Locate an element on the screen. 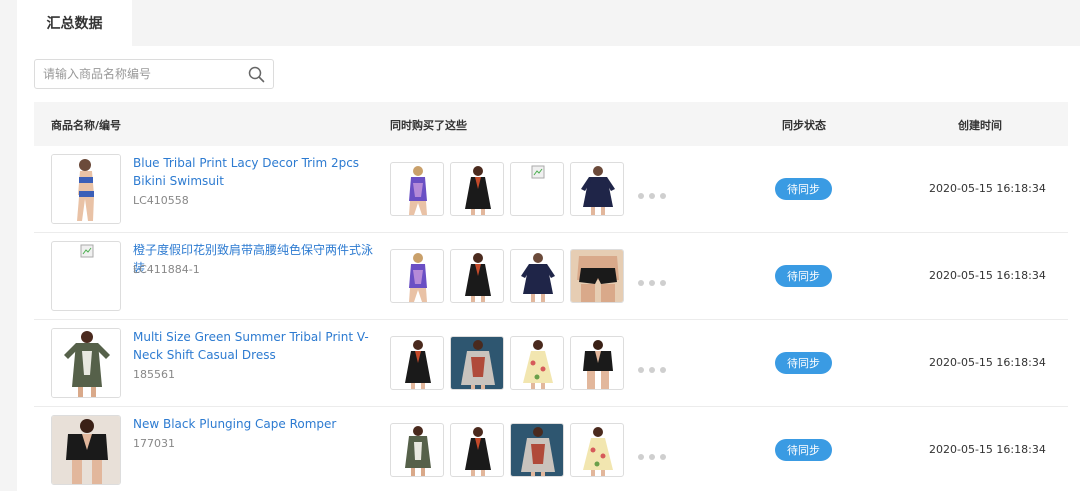 The image size is (1080, 491). product-title-link: New Black Plunging Cape Romper is located at coordinates (253, 424).